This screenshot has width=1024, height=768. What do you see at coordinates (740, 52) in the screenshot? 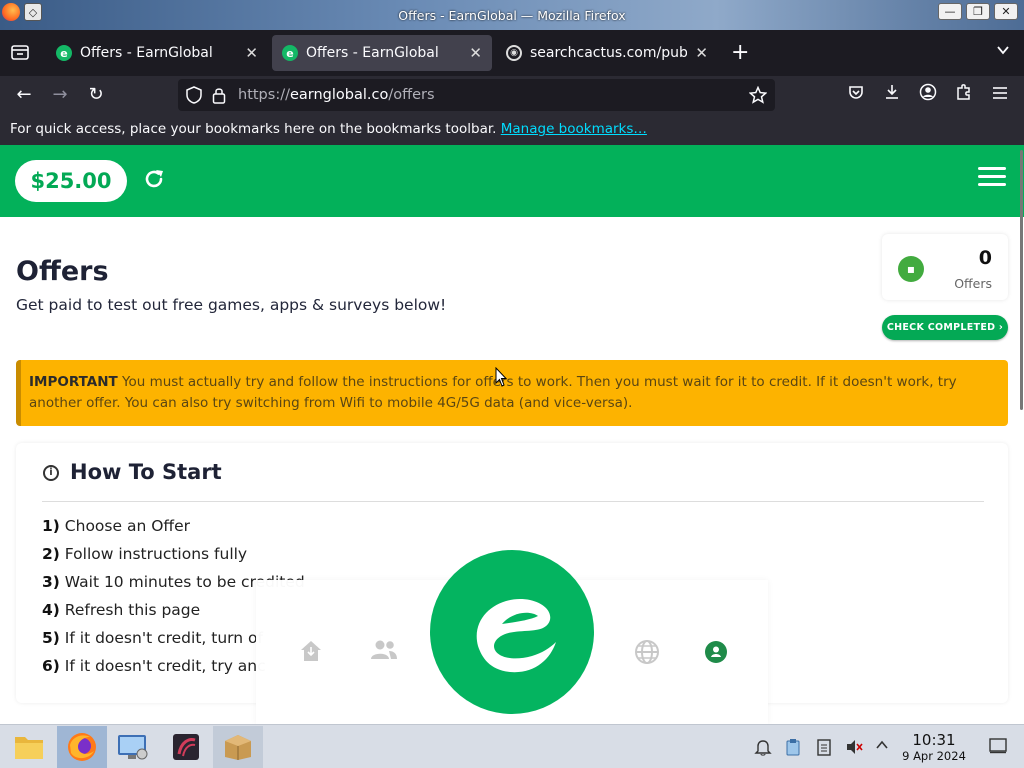
I see `new-tab-icon: +` at bounding box center [740, 52].